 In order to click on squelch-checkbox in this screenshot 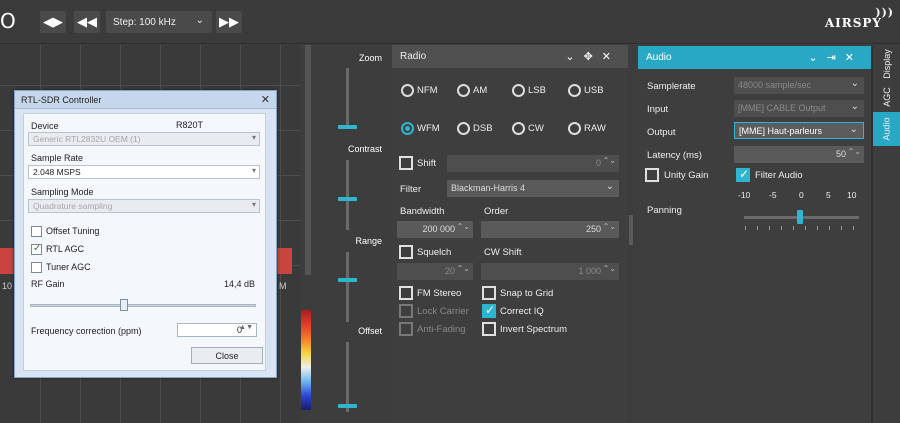, I will do `click(406, 252)`.